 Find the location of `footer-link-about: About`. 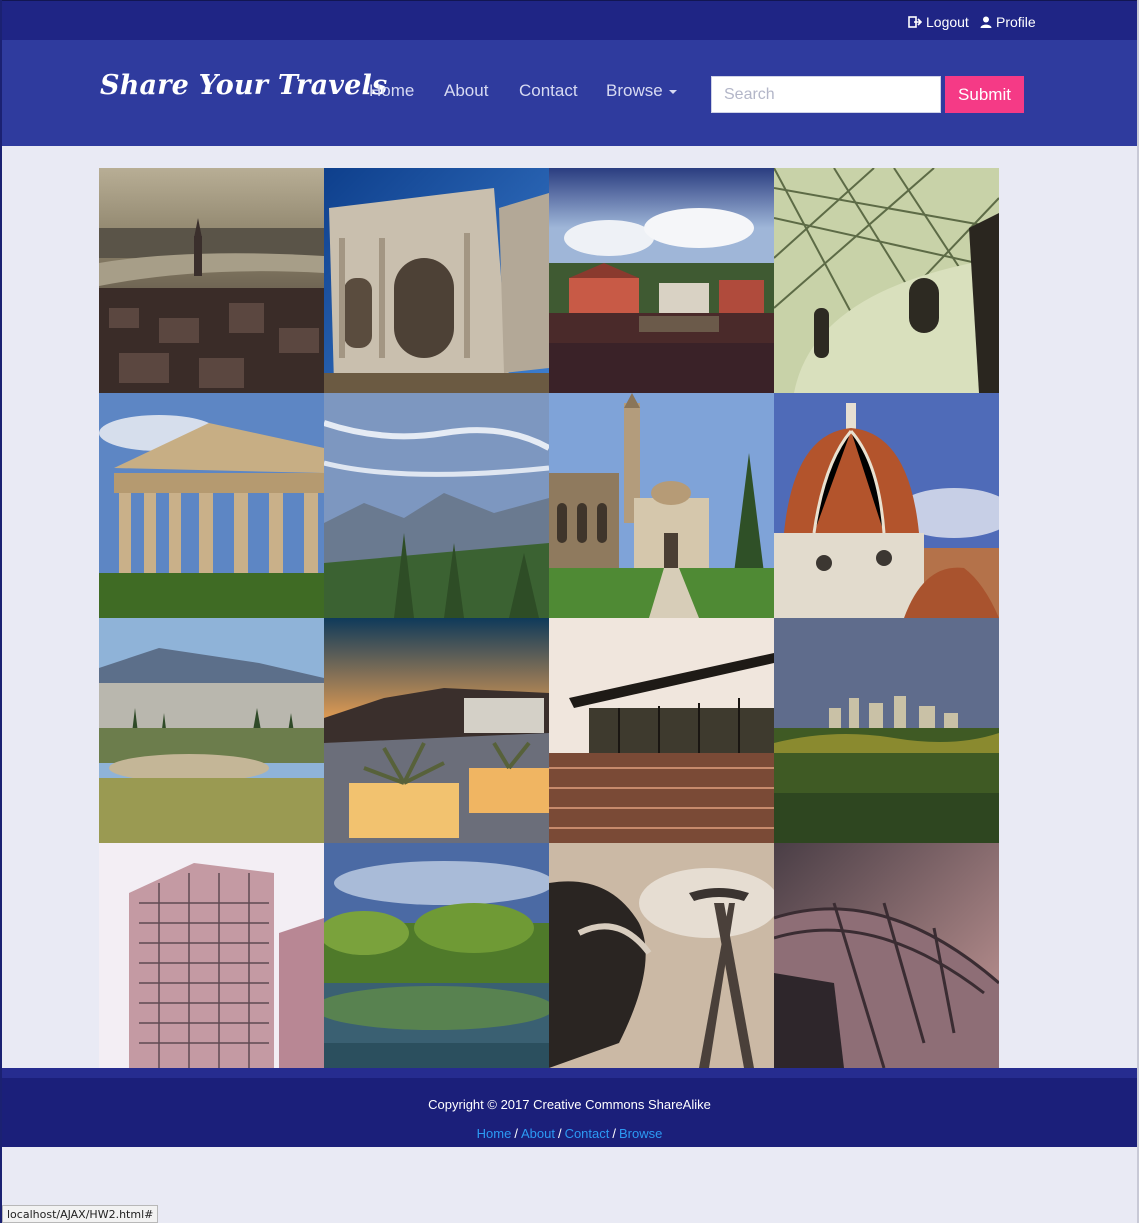

footer-link-about: About is located at coordinates (538, 1133).